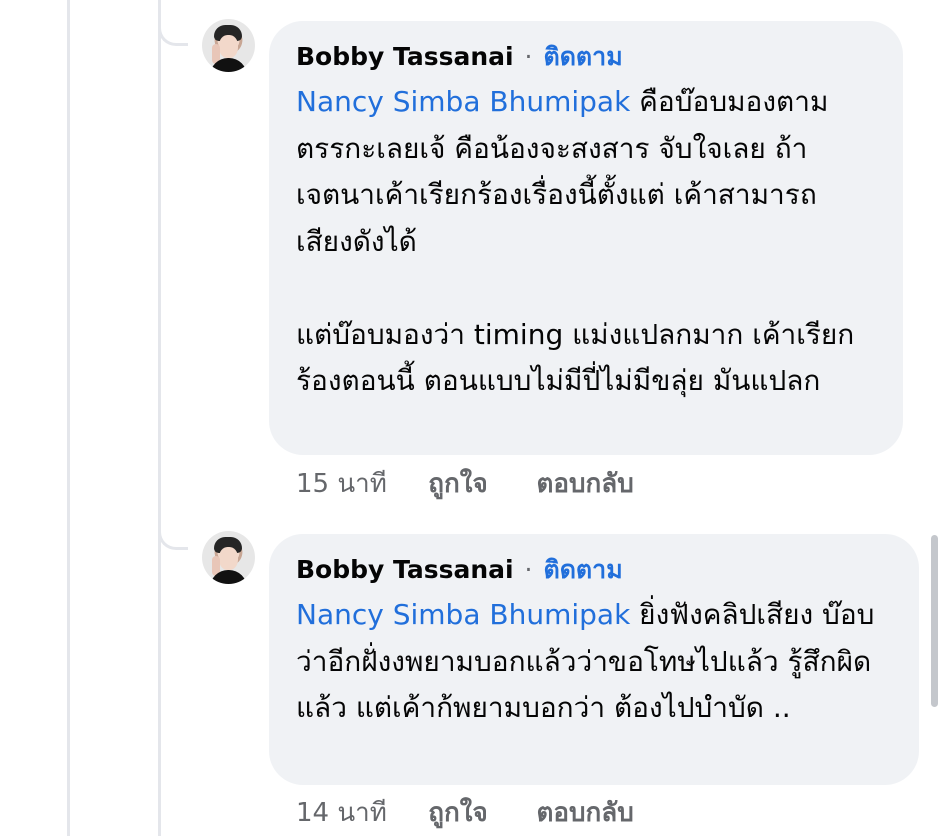 The height and width of the screenshot is (836, 945). I want to click on reply-thread-line, so click(159, 418).